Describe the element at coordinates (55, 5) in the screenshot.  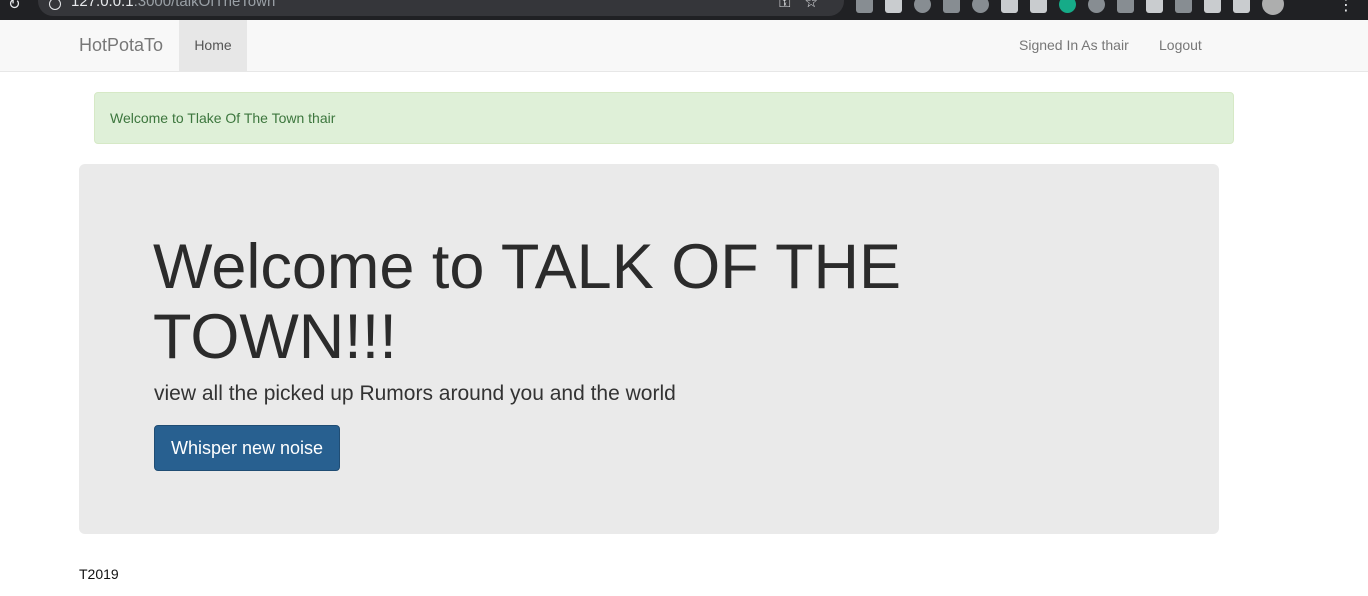
I see `site-info-icon` at that location.